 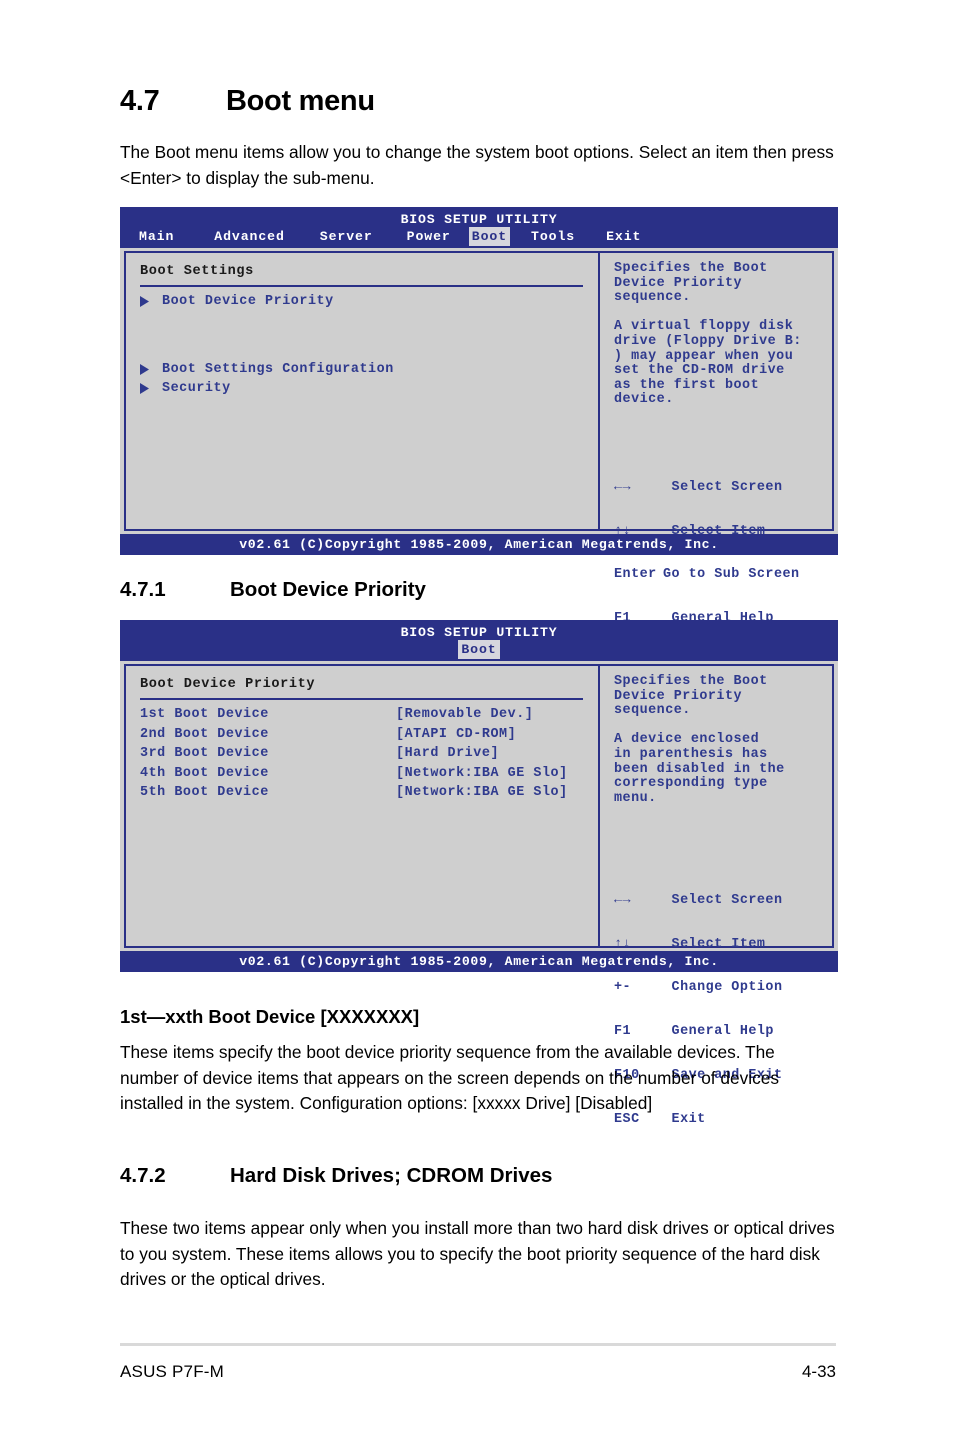 I want to click on bios1-key-enter: Enter Go to Sub Screen, so click(x=723, y=575).